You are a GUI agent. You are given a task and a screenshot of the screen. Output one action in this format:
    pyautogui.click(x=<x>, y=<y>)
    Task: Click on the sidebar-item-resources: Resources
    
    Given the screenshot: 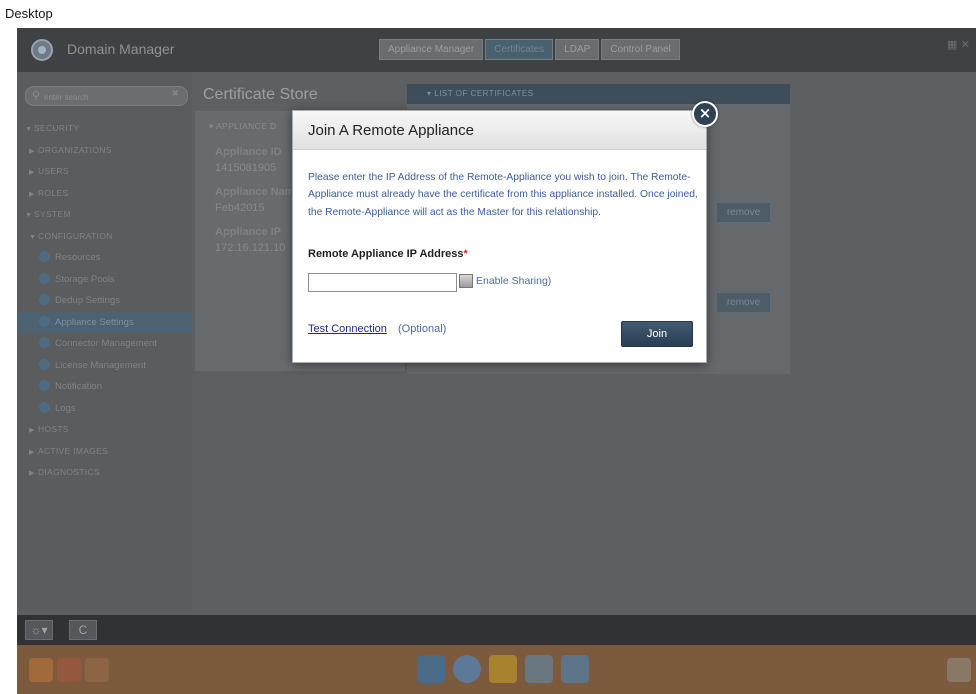 What is the action you would take?
    pyautogui.click(x=104, y=258)
    